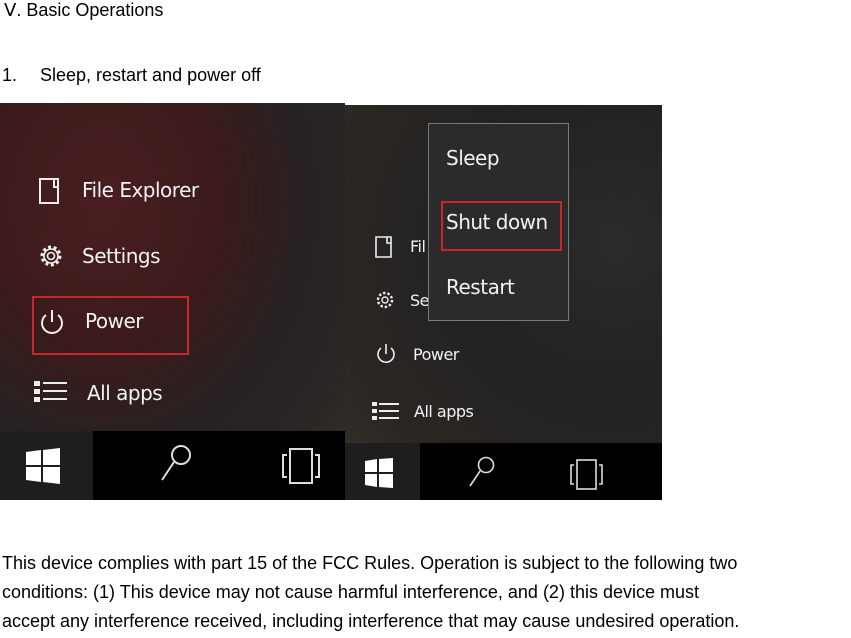 The height and width of the screenshot is (638, 851). What do you see at coordinates (418, 246) in the screenshot?
I see `menu-item-file-explorer-partial: Fil` at bounding box center [418, 246].